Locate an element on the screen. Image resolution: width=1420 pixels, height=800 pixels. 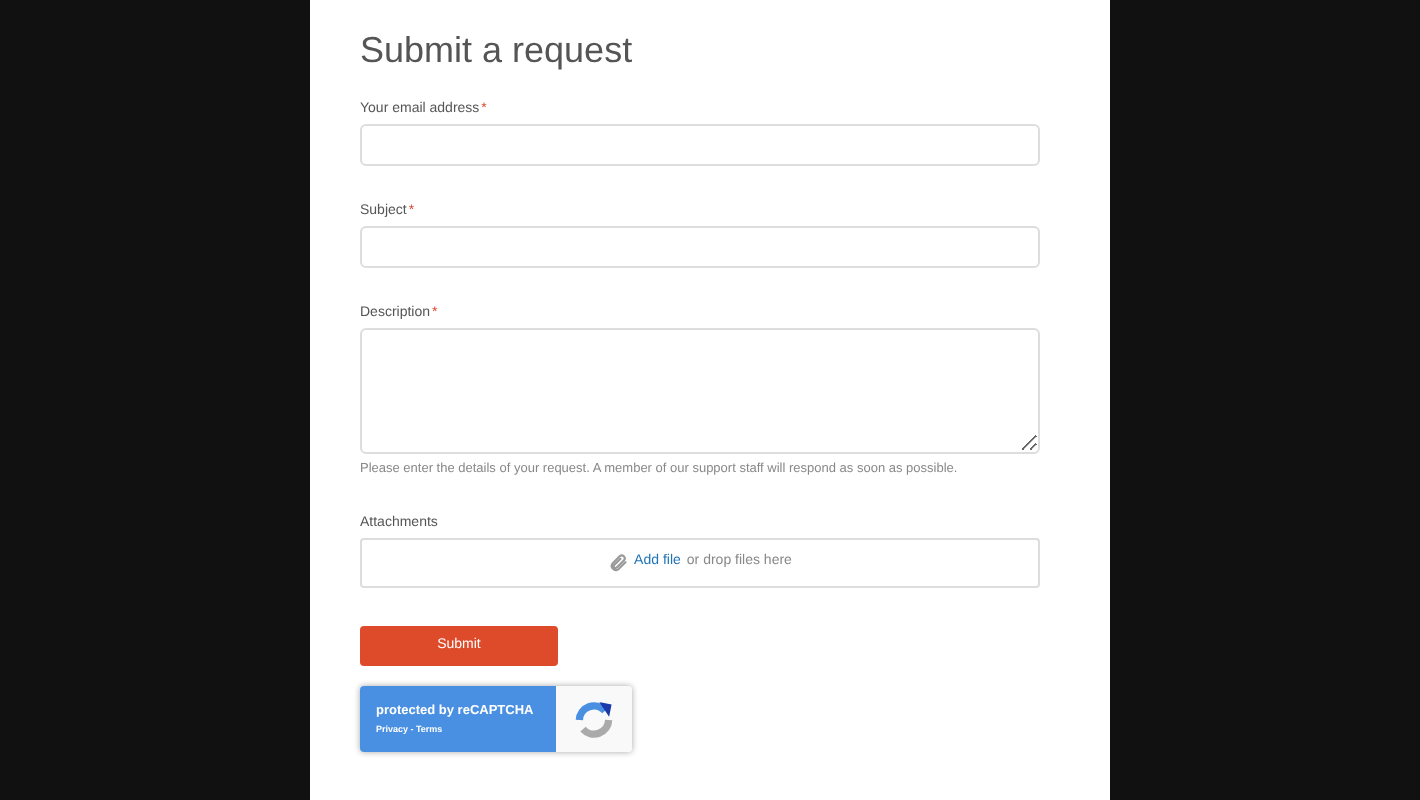
recaptcha-logo-icon is located at coordinates (594, 719).